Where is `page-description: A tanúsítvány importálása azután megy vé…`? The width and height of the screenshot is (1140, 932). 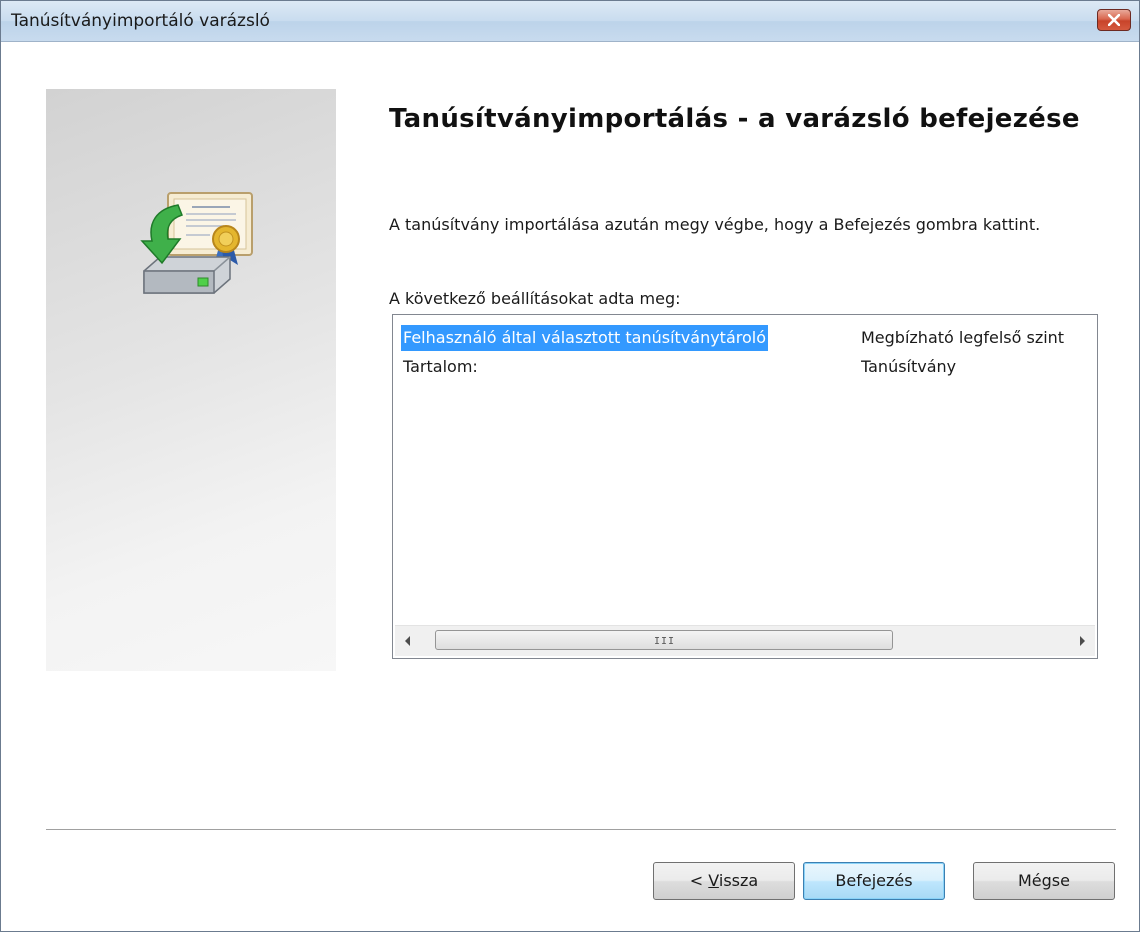
page-description: A tanúsítvány importálása azután megy vé… is located at coordinates (715, 224).